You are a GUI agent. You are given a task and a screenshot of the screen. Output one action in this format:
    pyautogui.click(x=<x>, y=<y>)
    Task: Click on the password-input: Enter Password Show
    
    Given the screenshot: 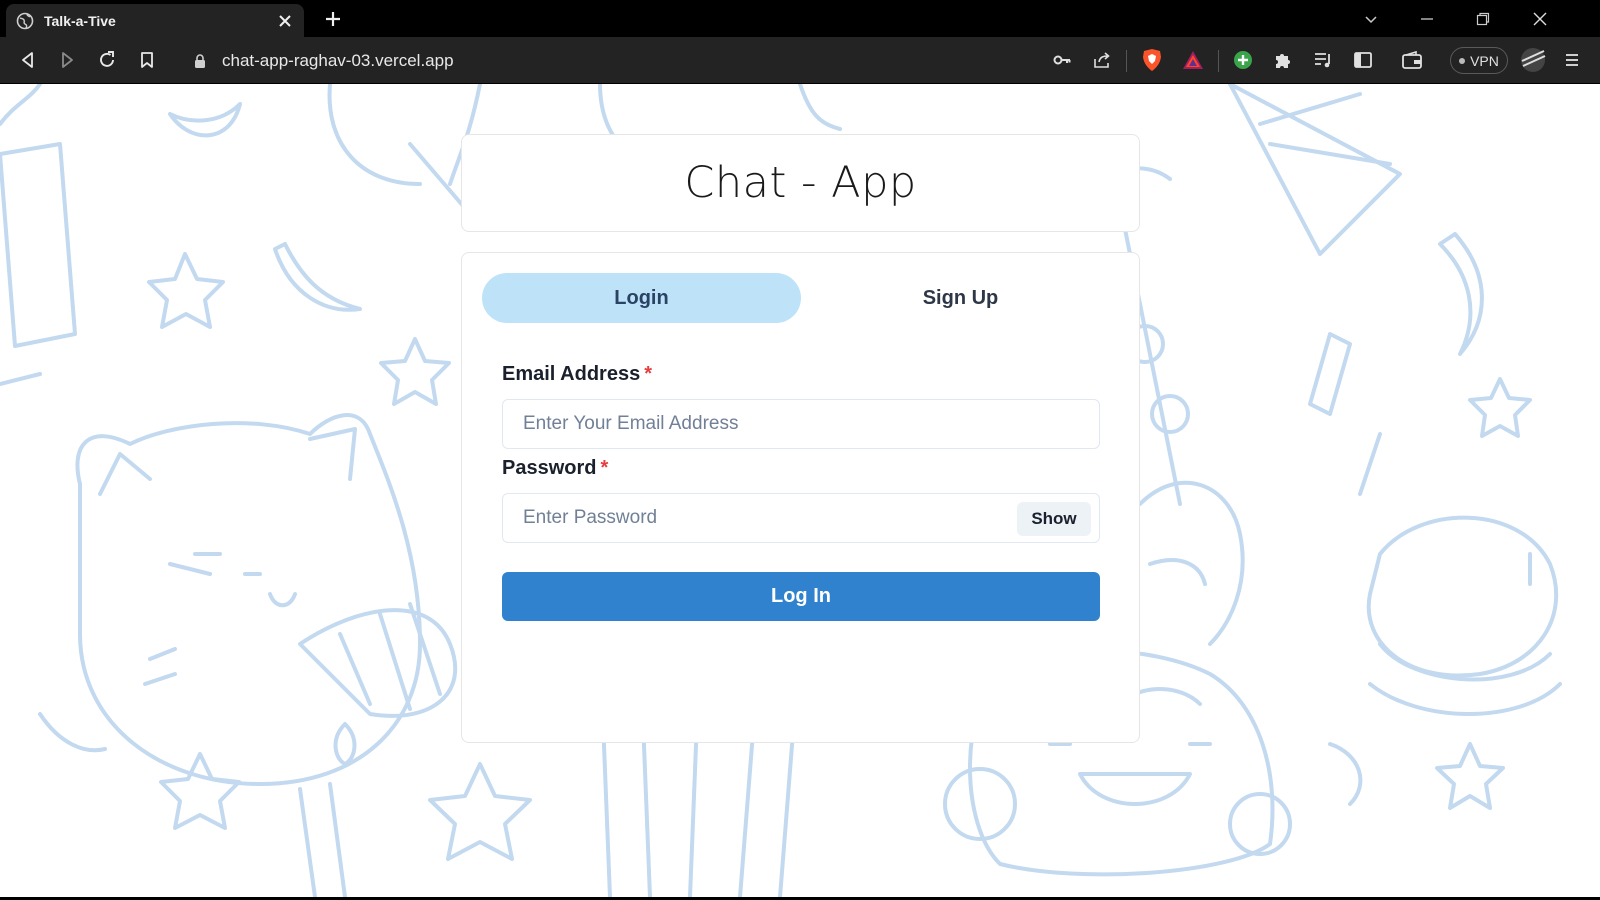 What is the action you would take?
    pyautogui.click(x=801, y=518)
    